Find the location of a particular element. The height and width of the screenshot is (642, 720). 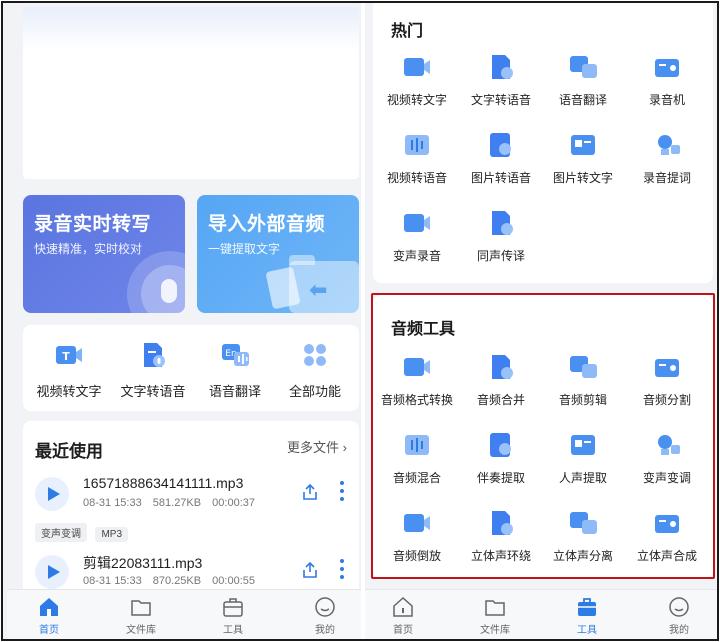

tool-item: 视频转文字 is located at coordinates (417, 79).